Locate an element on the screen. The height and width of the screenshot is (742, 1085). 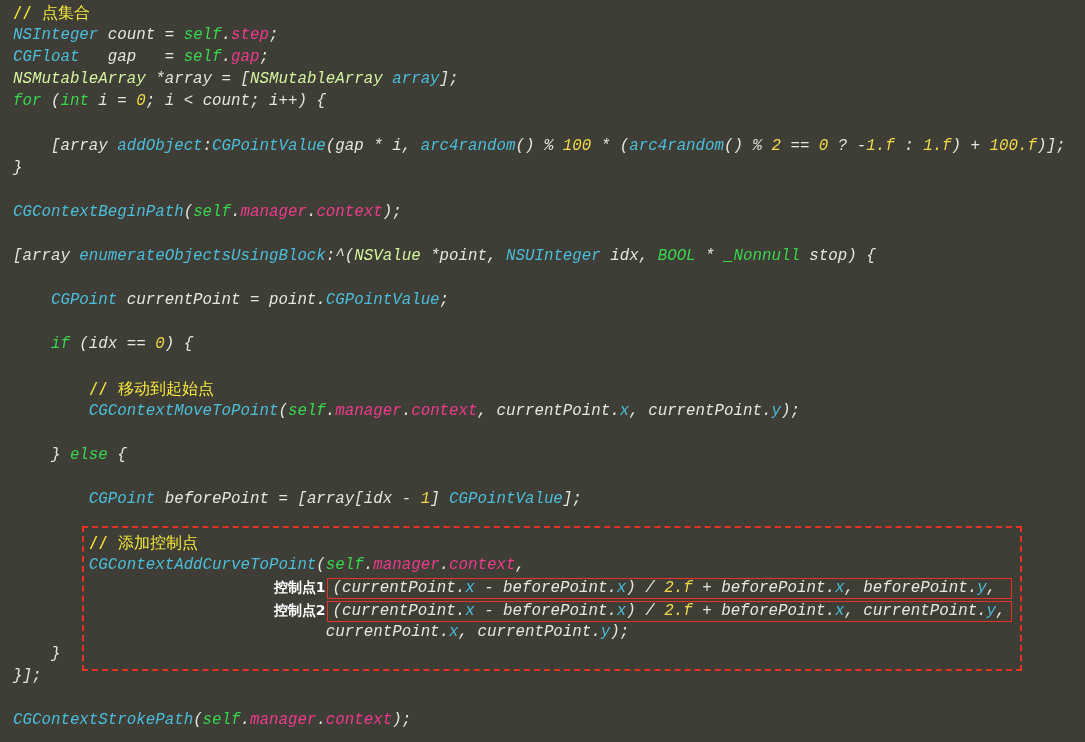
code-keyword: else is located at coordinates (88, 454).